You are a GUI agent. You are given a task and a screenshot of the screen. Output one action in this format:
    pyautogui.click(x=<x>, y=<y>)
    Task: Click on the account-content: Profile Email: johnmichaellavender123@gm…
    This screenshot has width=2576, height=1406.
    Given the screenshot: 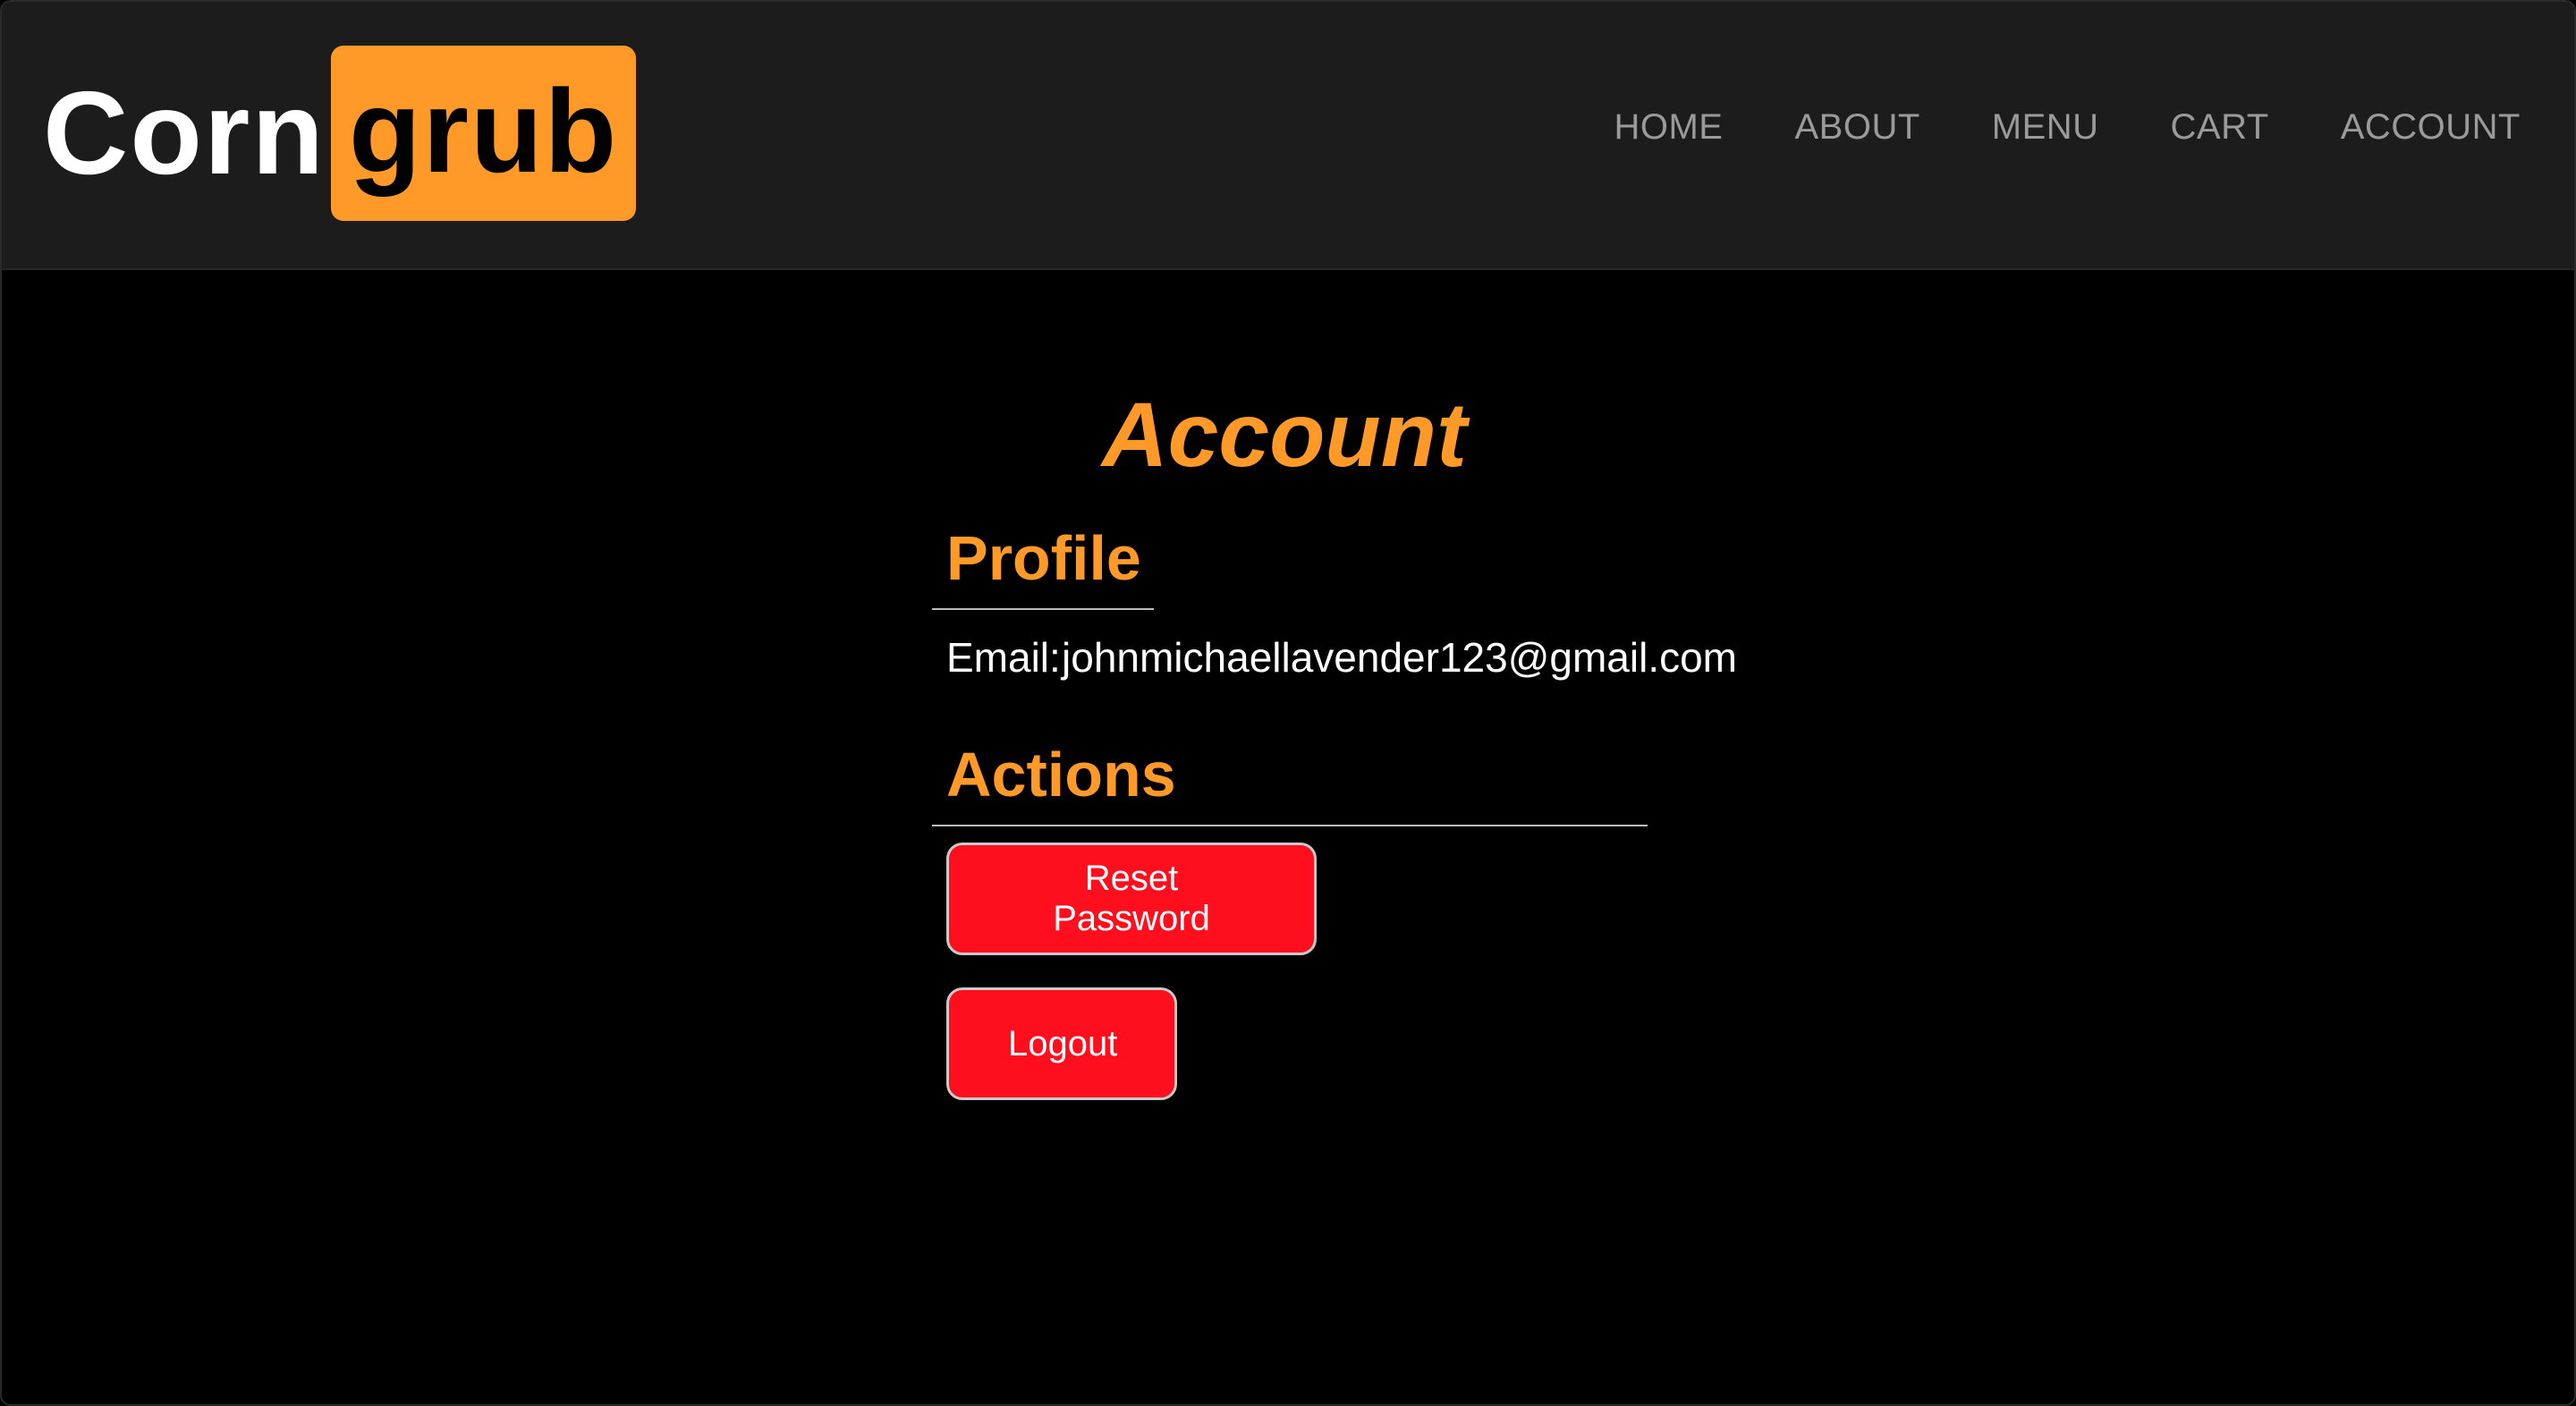 What is the action you would take?
    pyautogui.click(x=1334, y=811)
    